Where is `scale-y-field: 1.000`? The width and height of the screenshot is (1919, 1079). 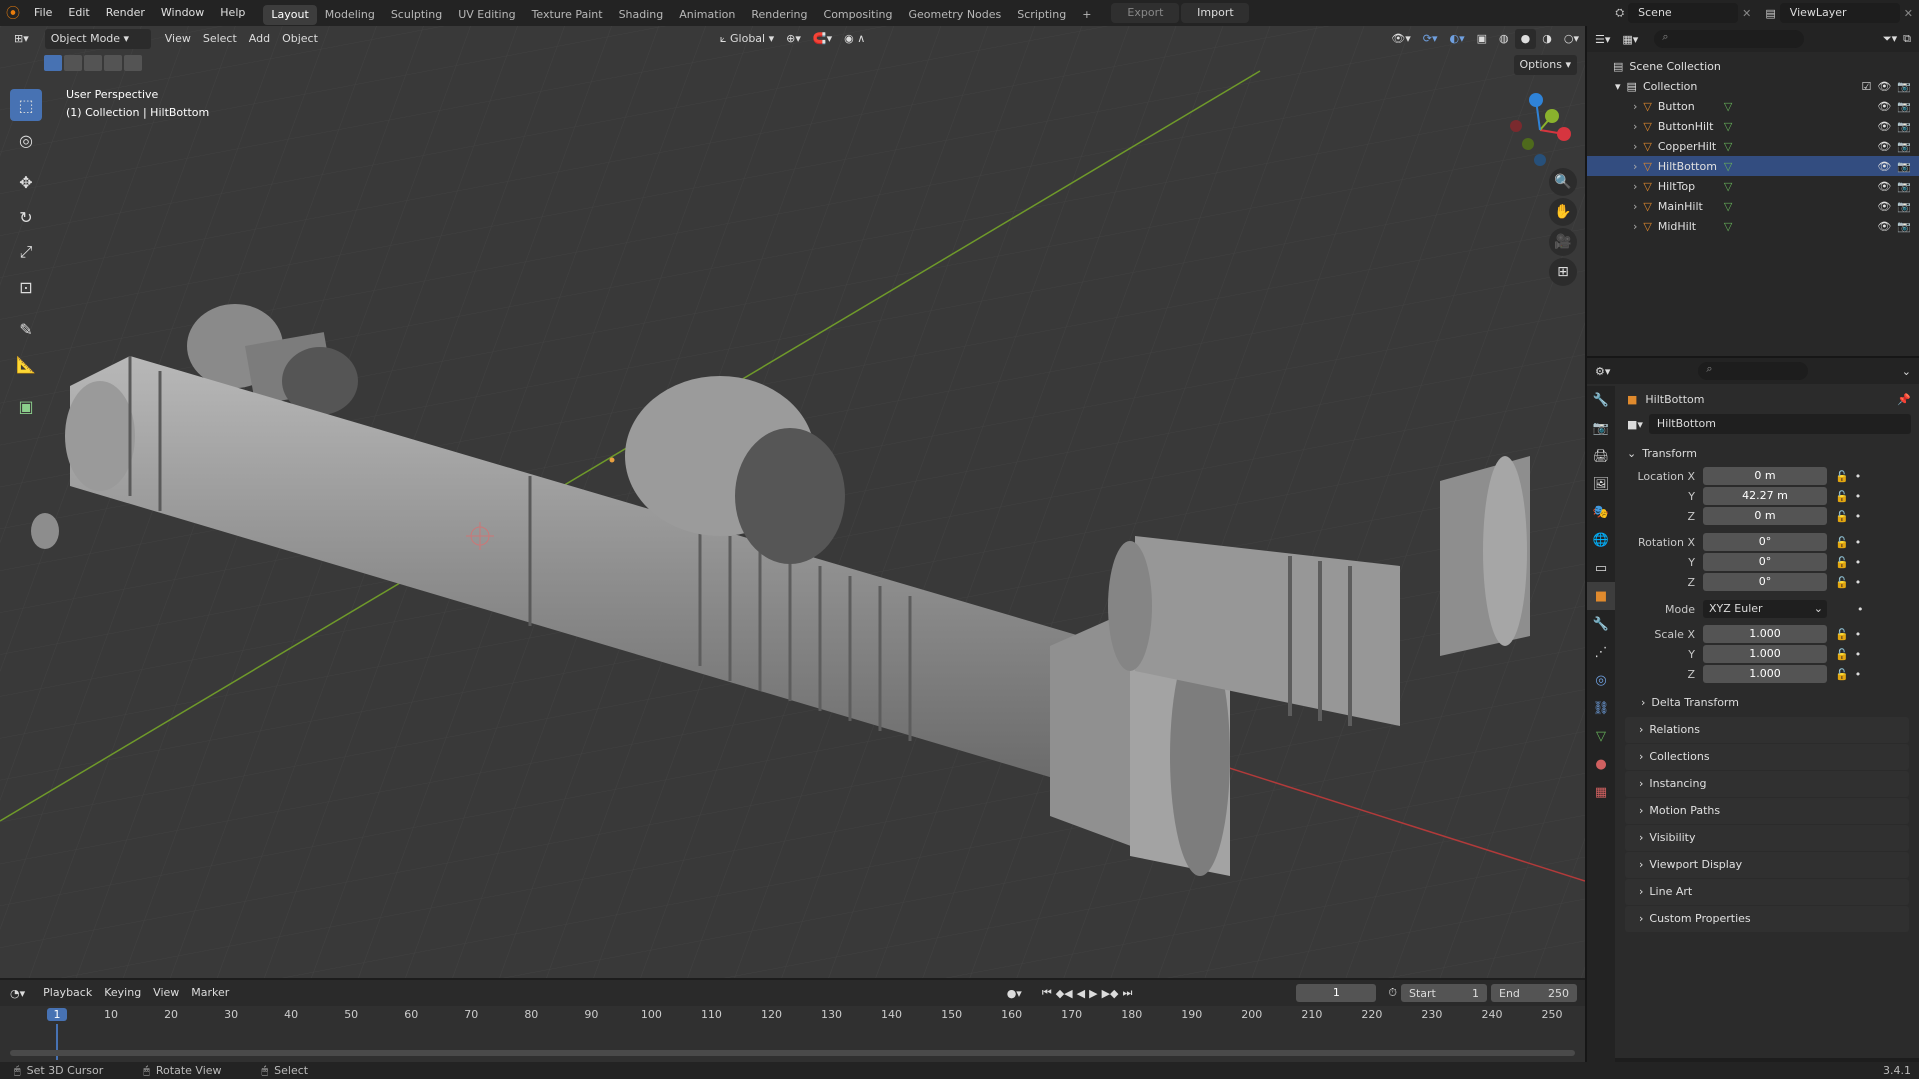
scale-y-field: 1.000 is located at coordinates (1765, 654).